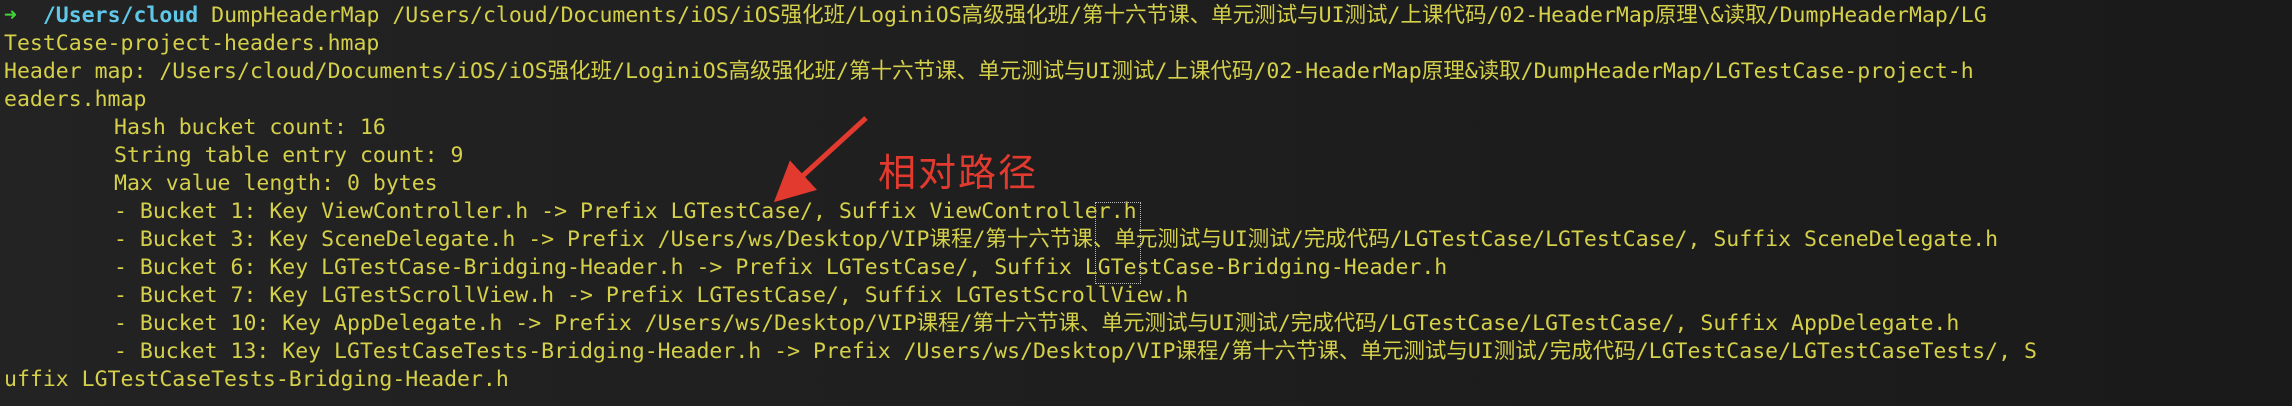  Describe the element at coordinates (820, 159) in the screenshot. I see `annotation-arrow-icon` at that location.